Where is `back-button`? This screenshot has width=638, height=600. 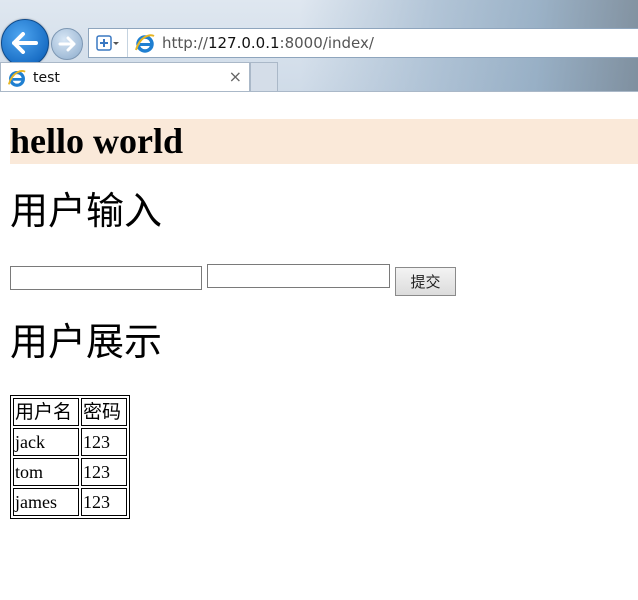
back-button is located at coordinates (25, 43).